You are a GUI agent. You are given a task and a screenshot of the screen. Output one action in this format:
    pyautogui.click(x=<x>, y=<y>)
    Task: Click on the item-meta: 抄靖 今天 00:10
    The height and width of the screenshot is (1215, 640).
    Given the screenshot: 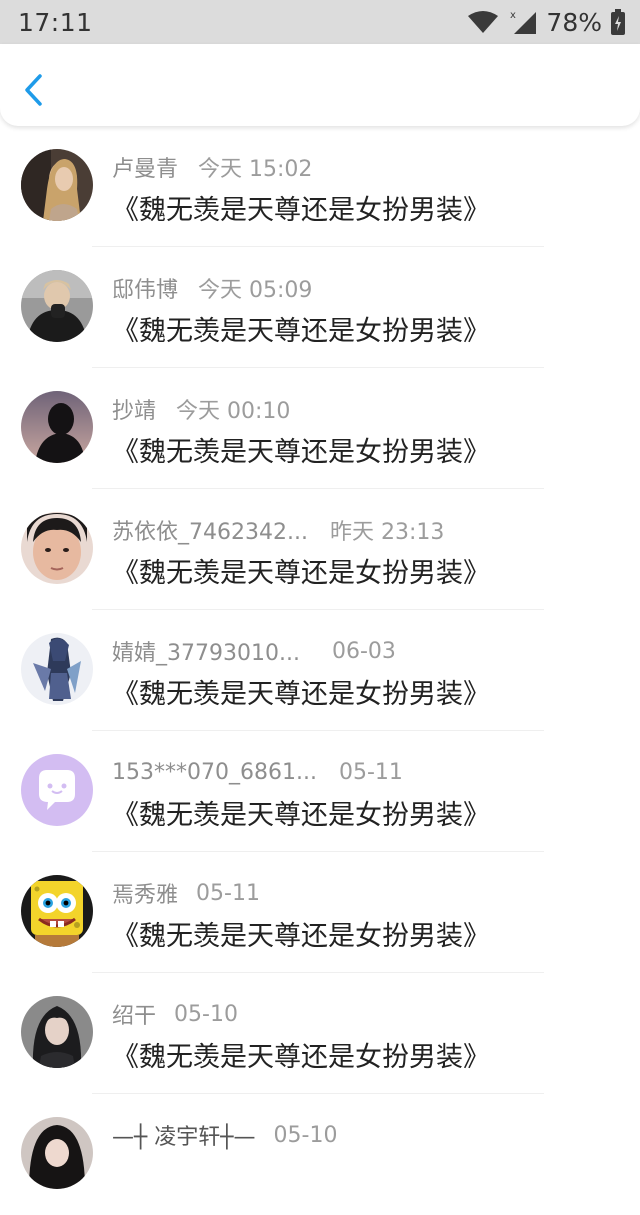 What is the action you would take?
    pyautogui.click(x=201, y=409)
    